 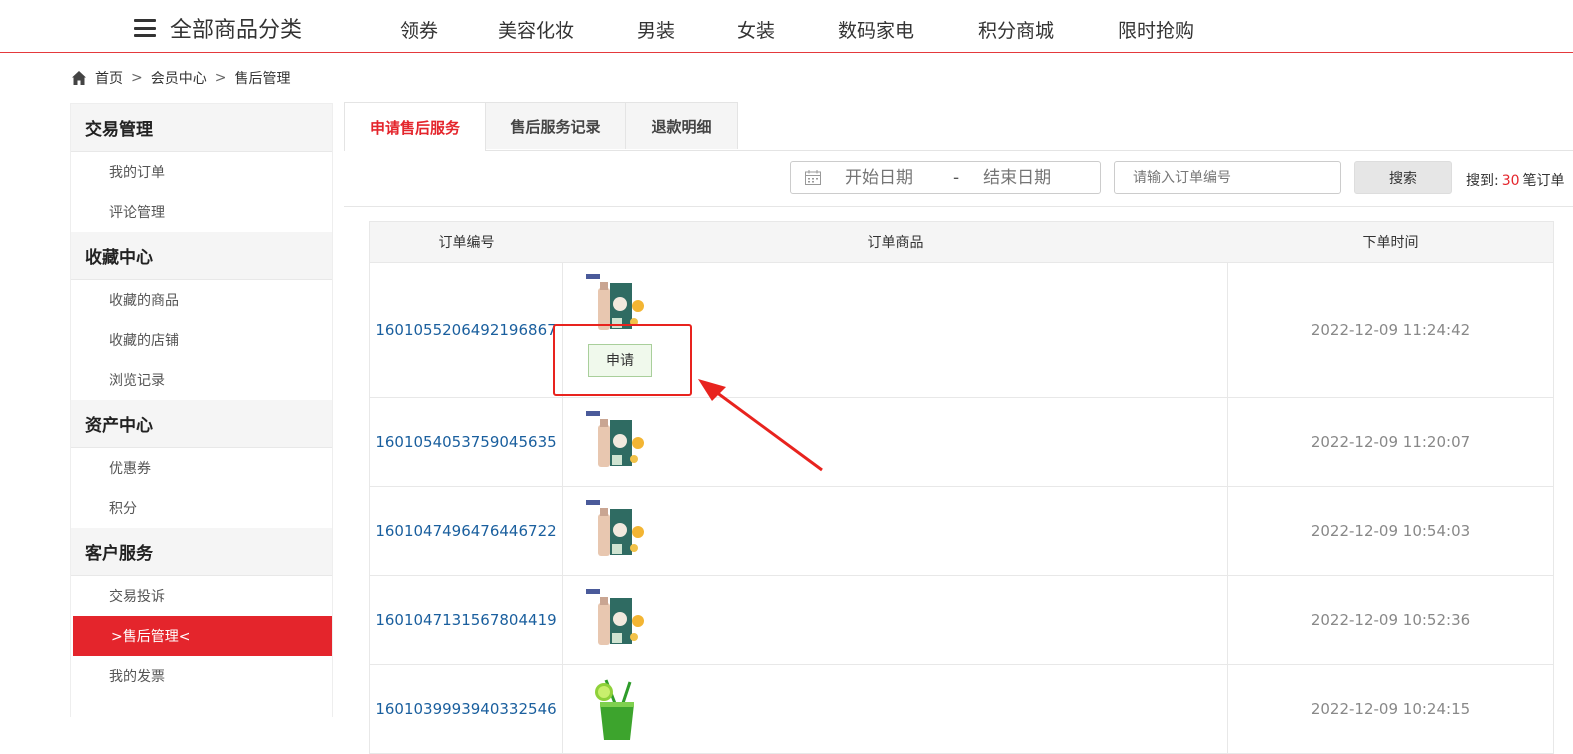 What do you see at coordinates (201, 596) in the screenshot?
I see `sidebar-item-complaints: 交易投诉` at bounding box center [201, 596].